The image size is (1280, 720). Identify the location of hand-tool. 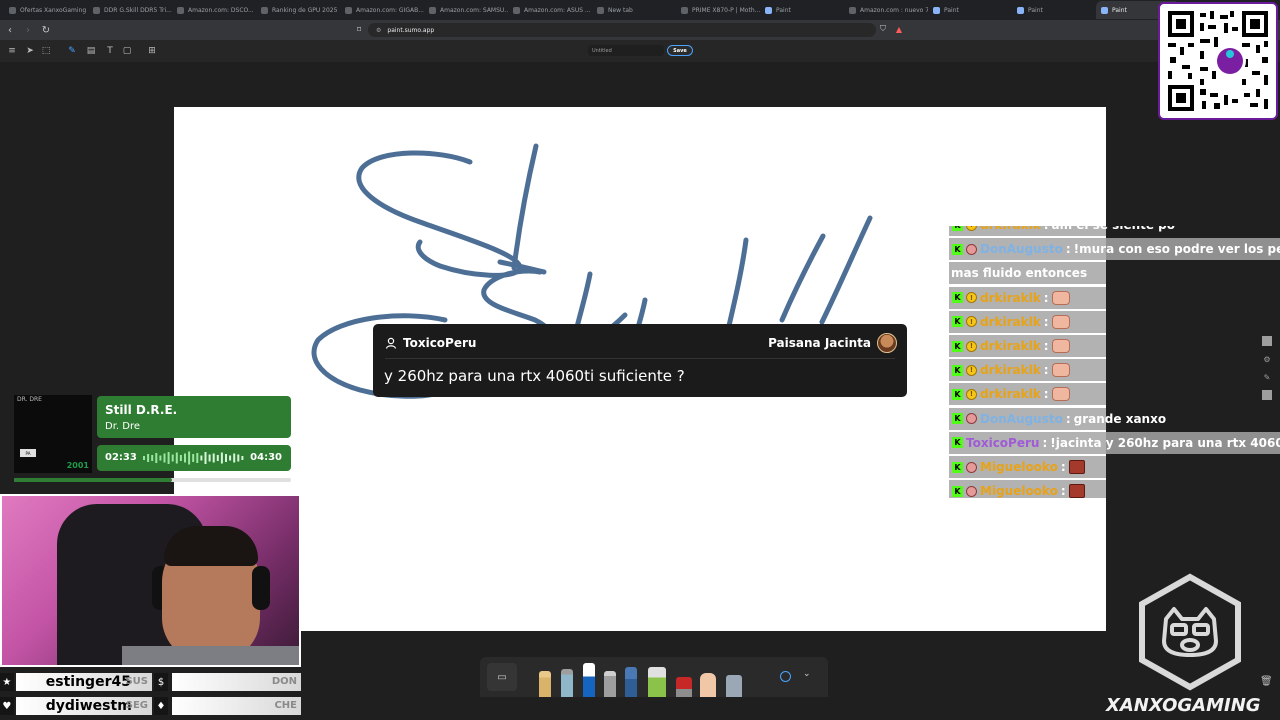
(708, 685).